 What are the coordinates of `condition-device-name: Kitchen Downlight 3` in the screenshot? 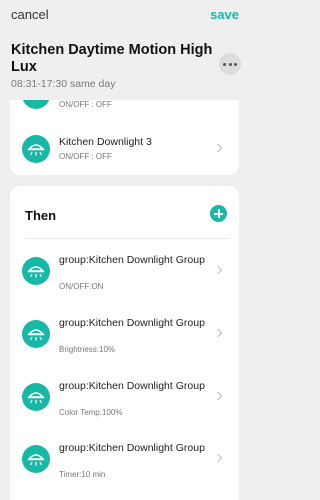 It's located at (105, 142).